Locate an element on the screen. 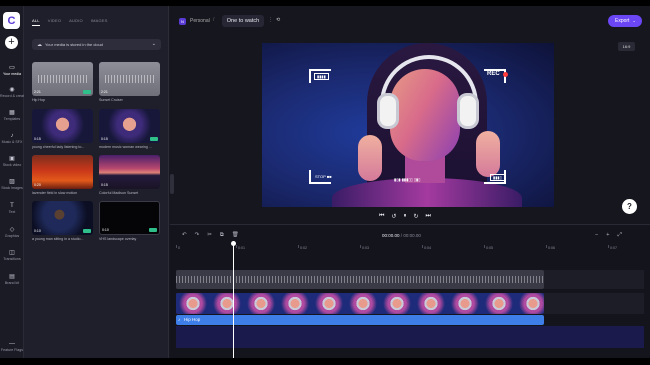 The width and height of the screenshot is (650, 365). time-ruler: 0 0:01 0:02 0:03 0:04 0:05 0:06 0:07 is located at coordinates (410, 249).